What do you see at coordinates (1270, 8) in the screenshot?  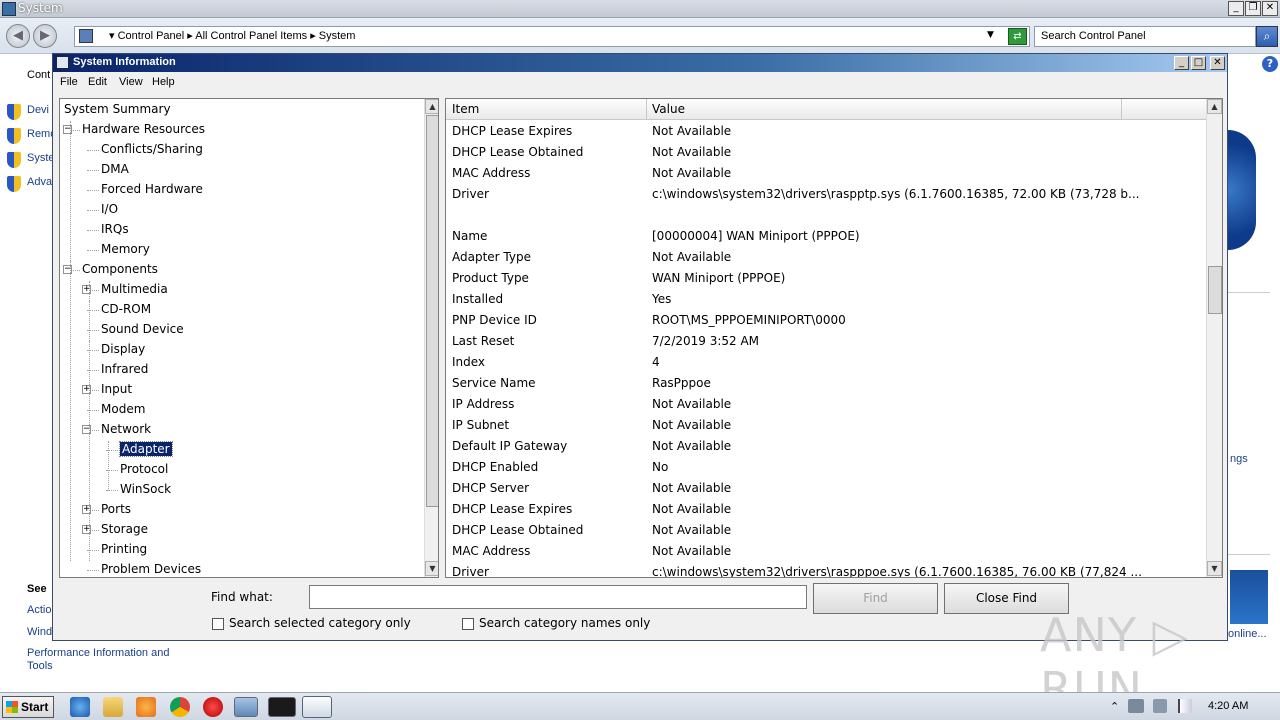 I see `outer-close-button: ✕` at bounding box center [1270, 8].